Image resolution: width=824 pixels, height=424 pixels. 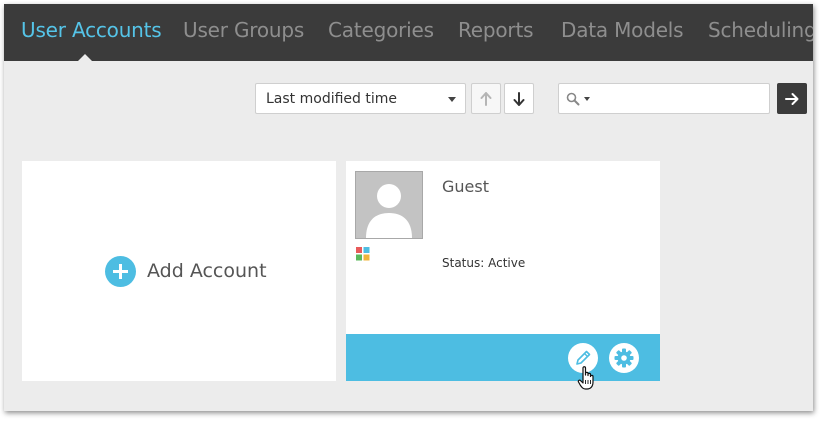 I want to click on sort-dropdown: Last modified time, so click(x=360, y=98).